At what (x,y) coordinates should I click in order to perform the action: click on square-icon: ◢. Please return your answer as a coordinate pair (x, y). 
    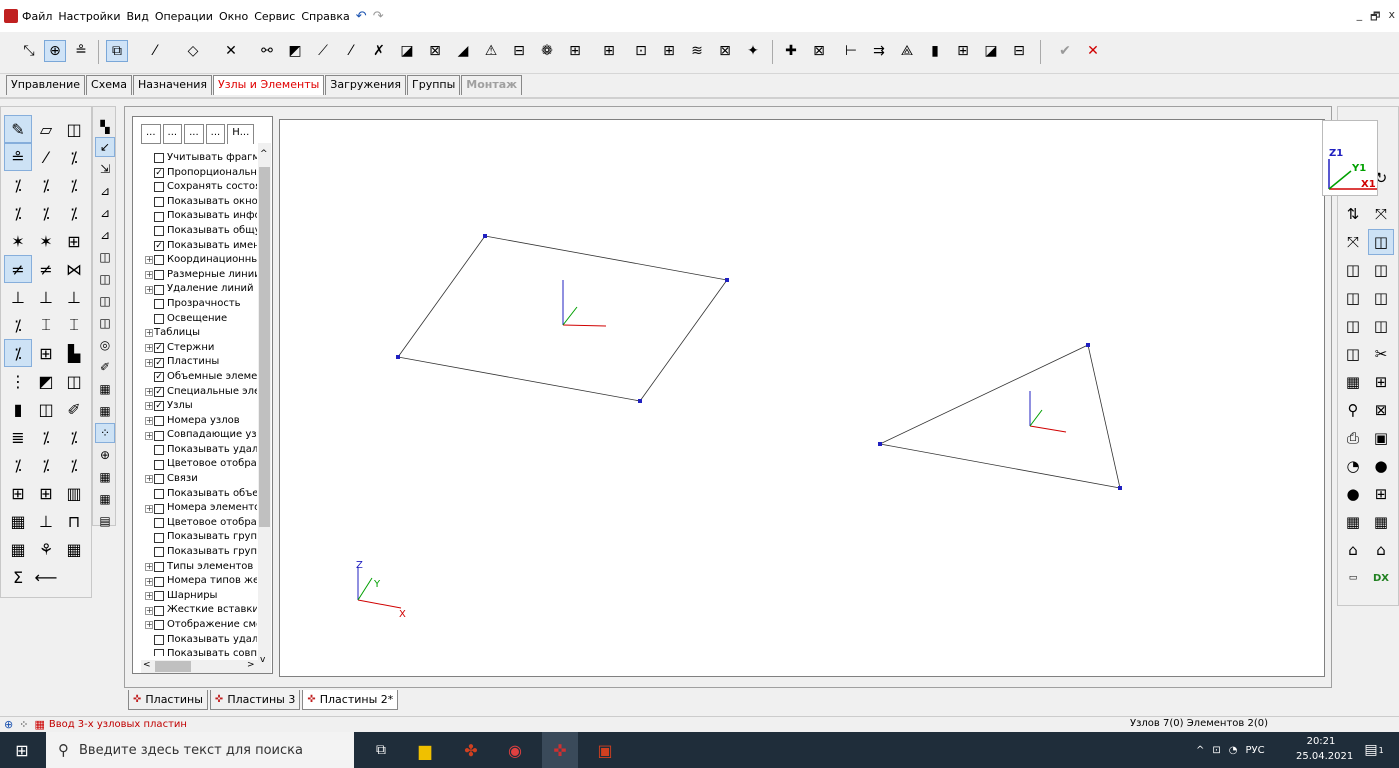
    Looking at the image, I should click on (463, 51).